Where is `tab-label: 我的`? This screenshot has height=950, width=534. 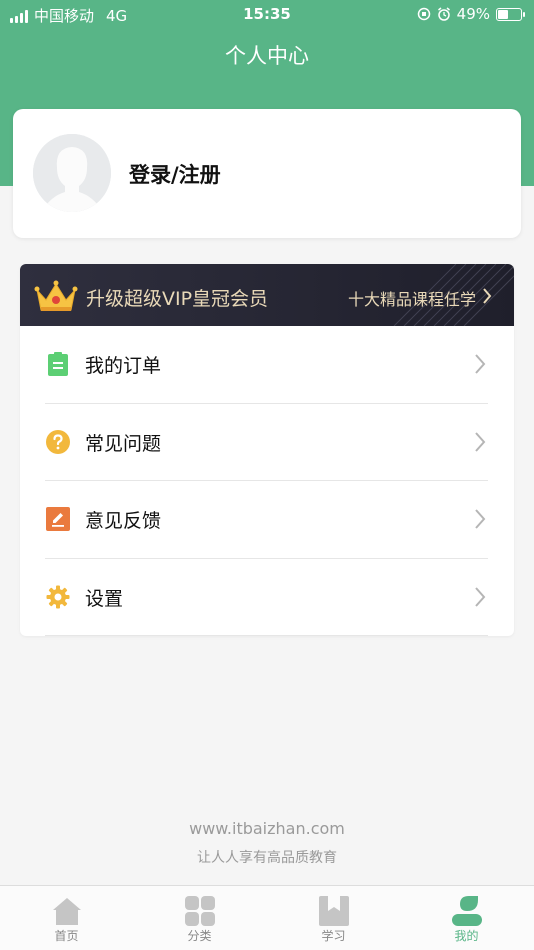 tab-label: 我的 is located at coordinates (466, 936).